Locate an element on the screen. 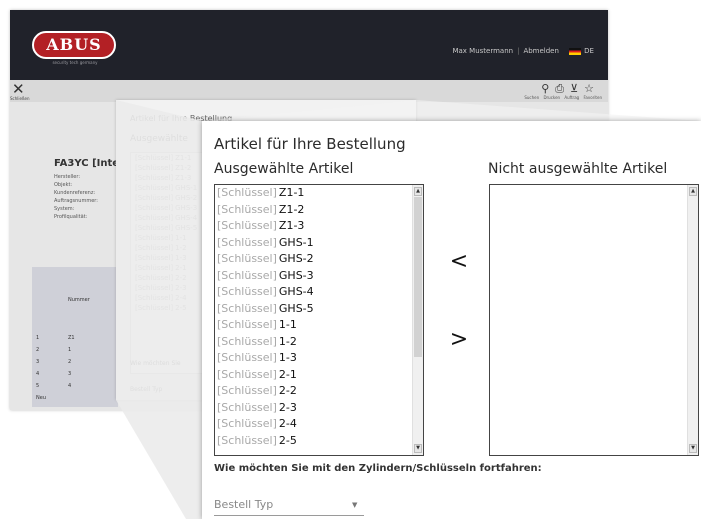  field-label: Kundenreferenz: is located at coordinates (75, 193).